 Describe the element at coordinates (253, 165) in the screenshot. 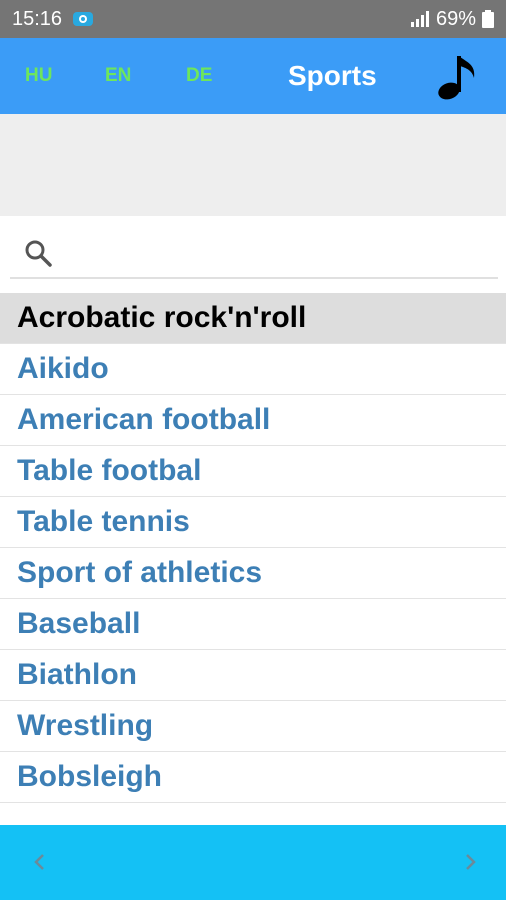

I see `banner-area` at that location.